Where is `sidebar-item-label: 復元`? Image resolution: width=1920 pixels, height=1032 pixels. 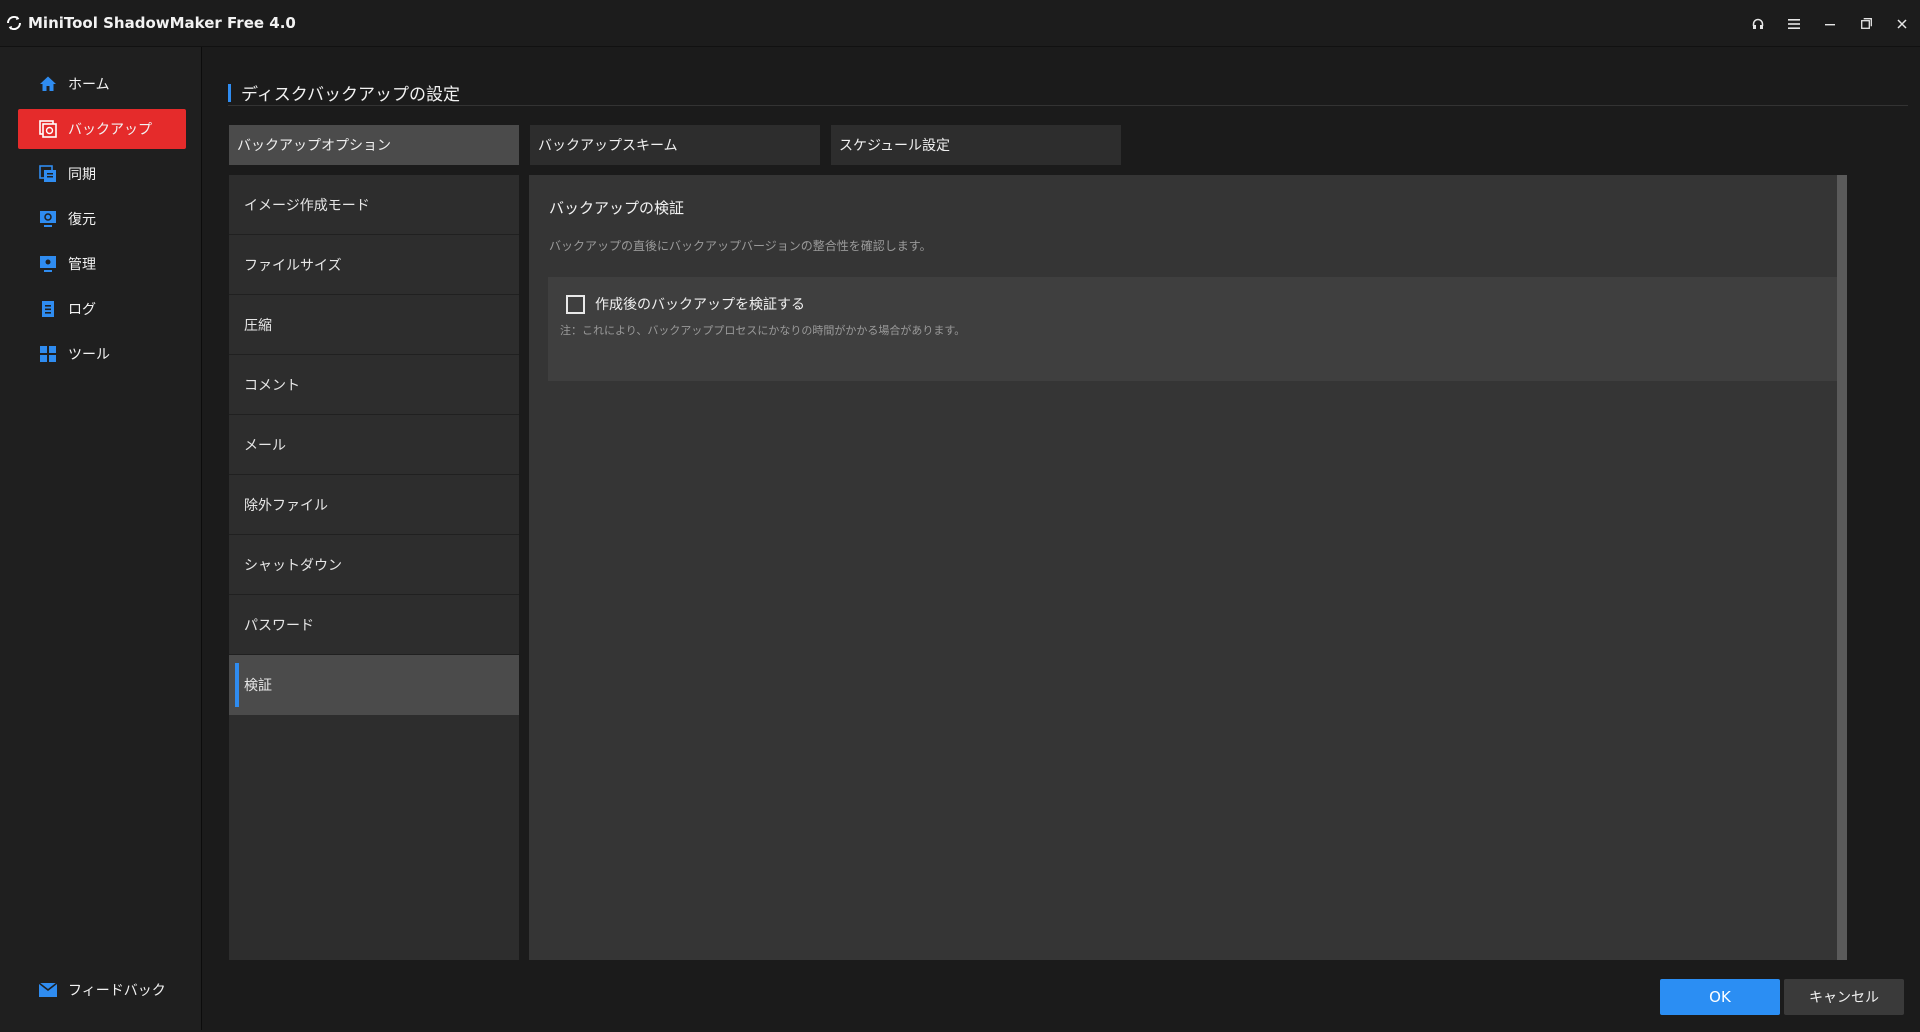
sidebar-item-label: 復元 is located at coordinates (82, 220).